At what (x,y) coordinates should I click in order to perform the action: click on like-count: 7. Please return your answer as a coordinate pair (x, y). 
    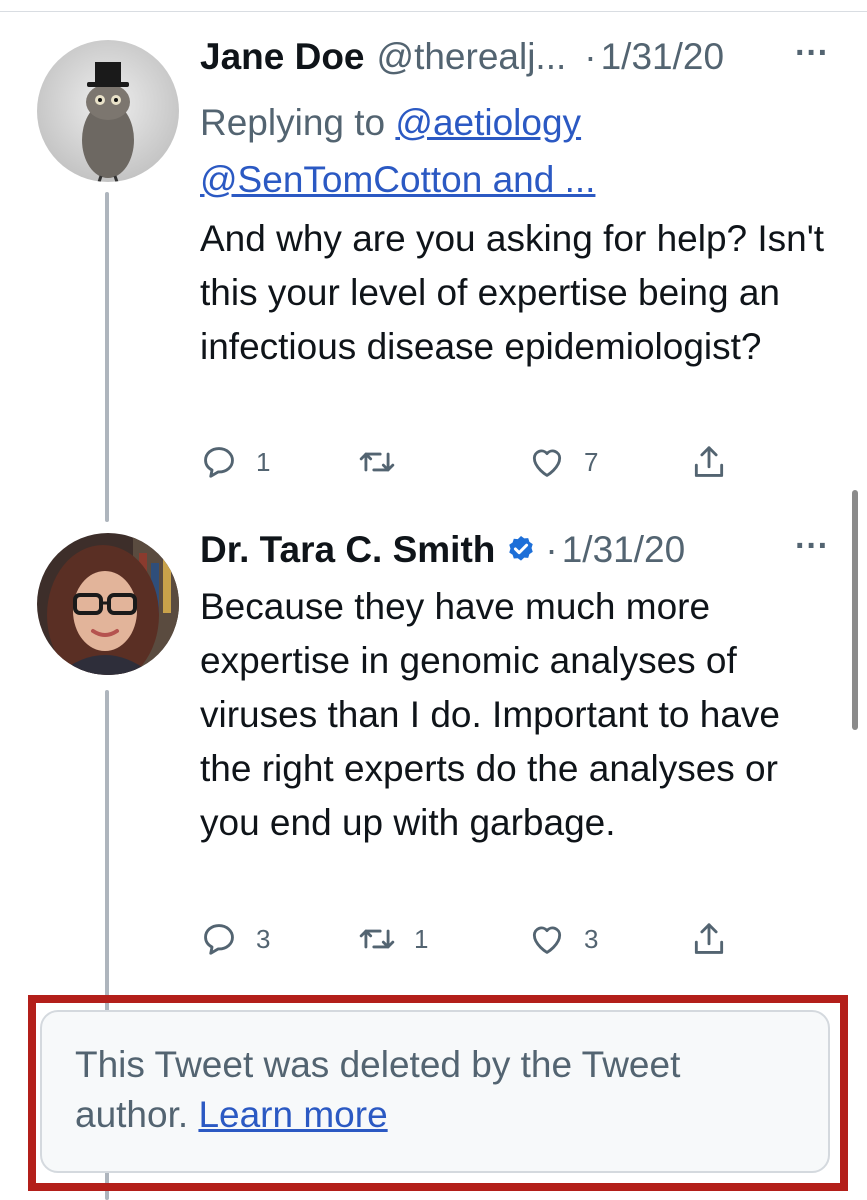
    Looking at the image, I should click on (591, 461).